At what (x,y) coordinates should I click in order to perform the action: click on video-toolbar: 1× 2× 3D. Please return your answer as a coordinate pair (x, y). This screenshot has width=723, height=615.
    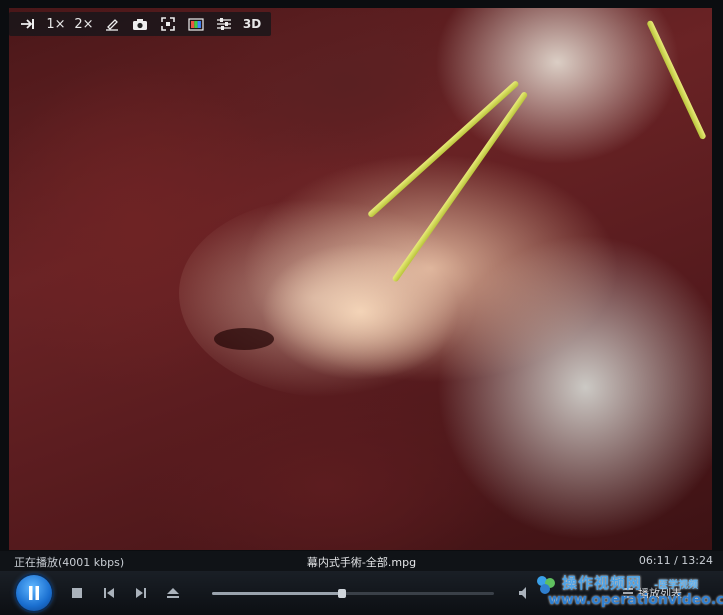
    Looking at the image, I should click on (140, 24).